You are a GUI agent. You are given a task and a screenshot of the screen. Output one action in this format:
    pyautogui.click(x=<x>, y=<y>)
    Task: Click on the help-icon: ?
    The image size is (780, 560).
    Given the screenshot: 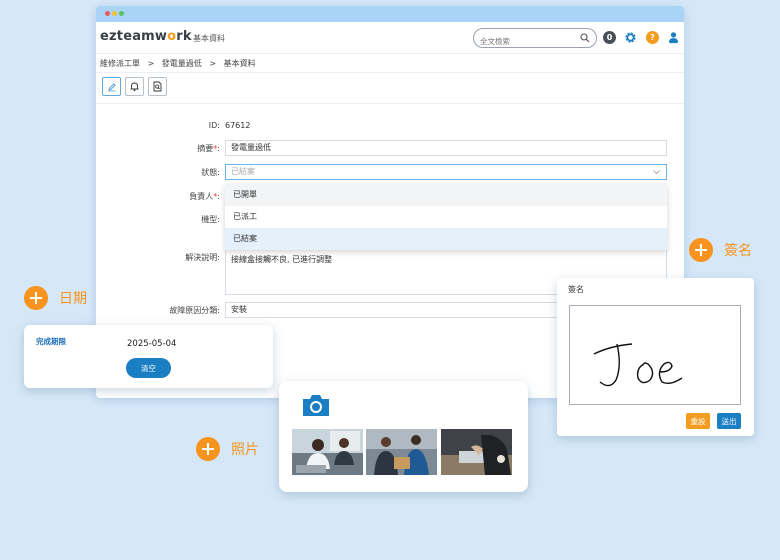 What is the action you would take?
    pyautogui.click(x=652, y=37)
    